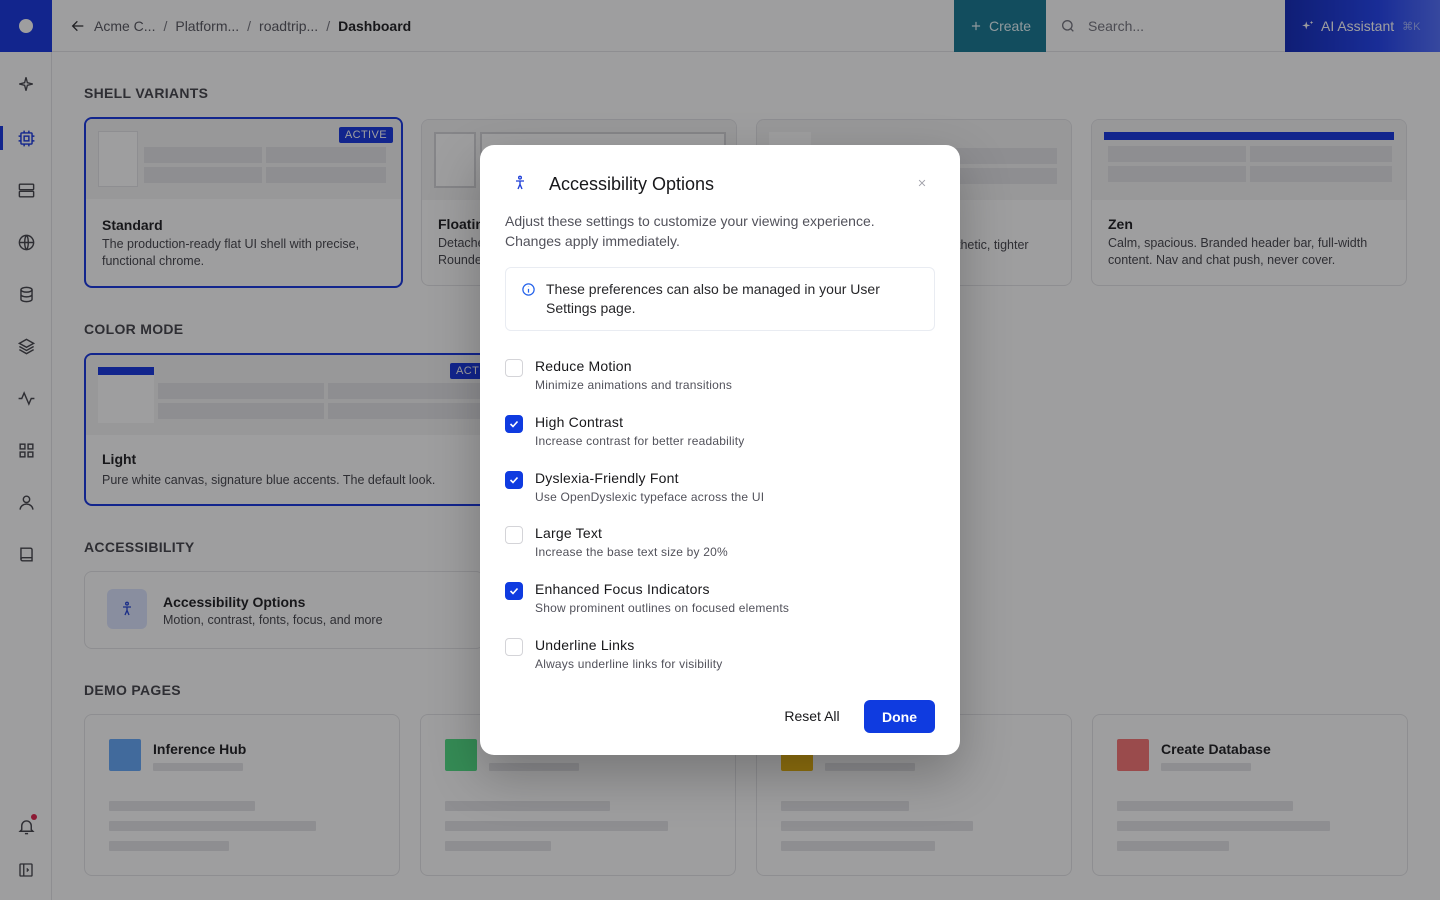  Describe the element at coordinates (922, 183) in the screenshot. I see `close-icon` at that location.